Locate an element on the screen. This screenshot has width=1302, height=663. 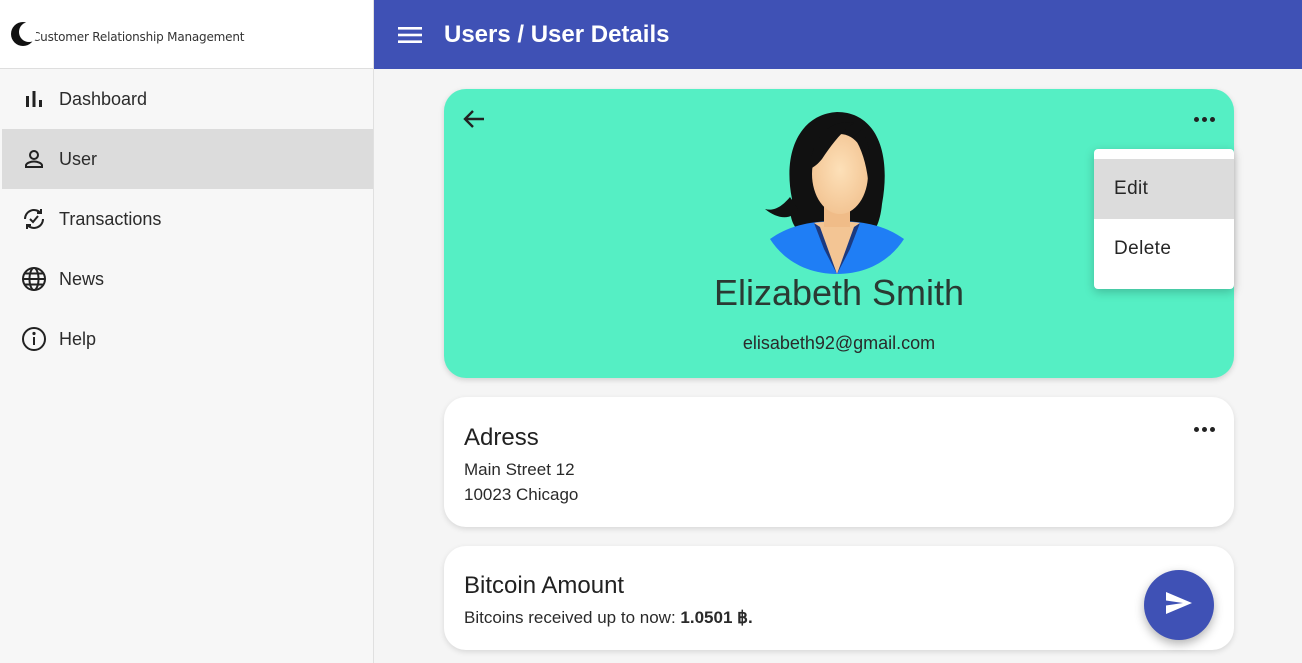
sidebar-nav: Dashboard User Transactions News Help is located at coordinates (186, 219).